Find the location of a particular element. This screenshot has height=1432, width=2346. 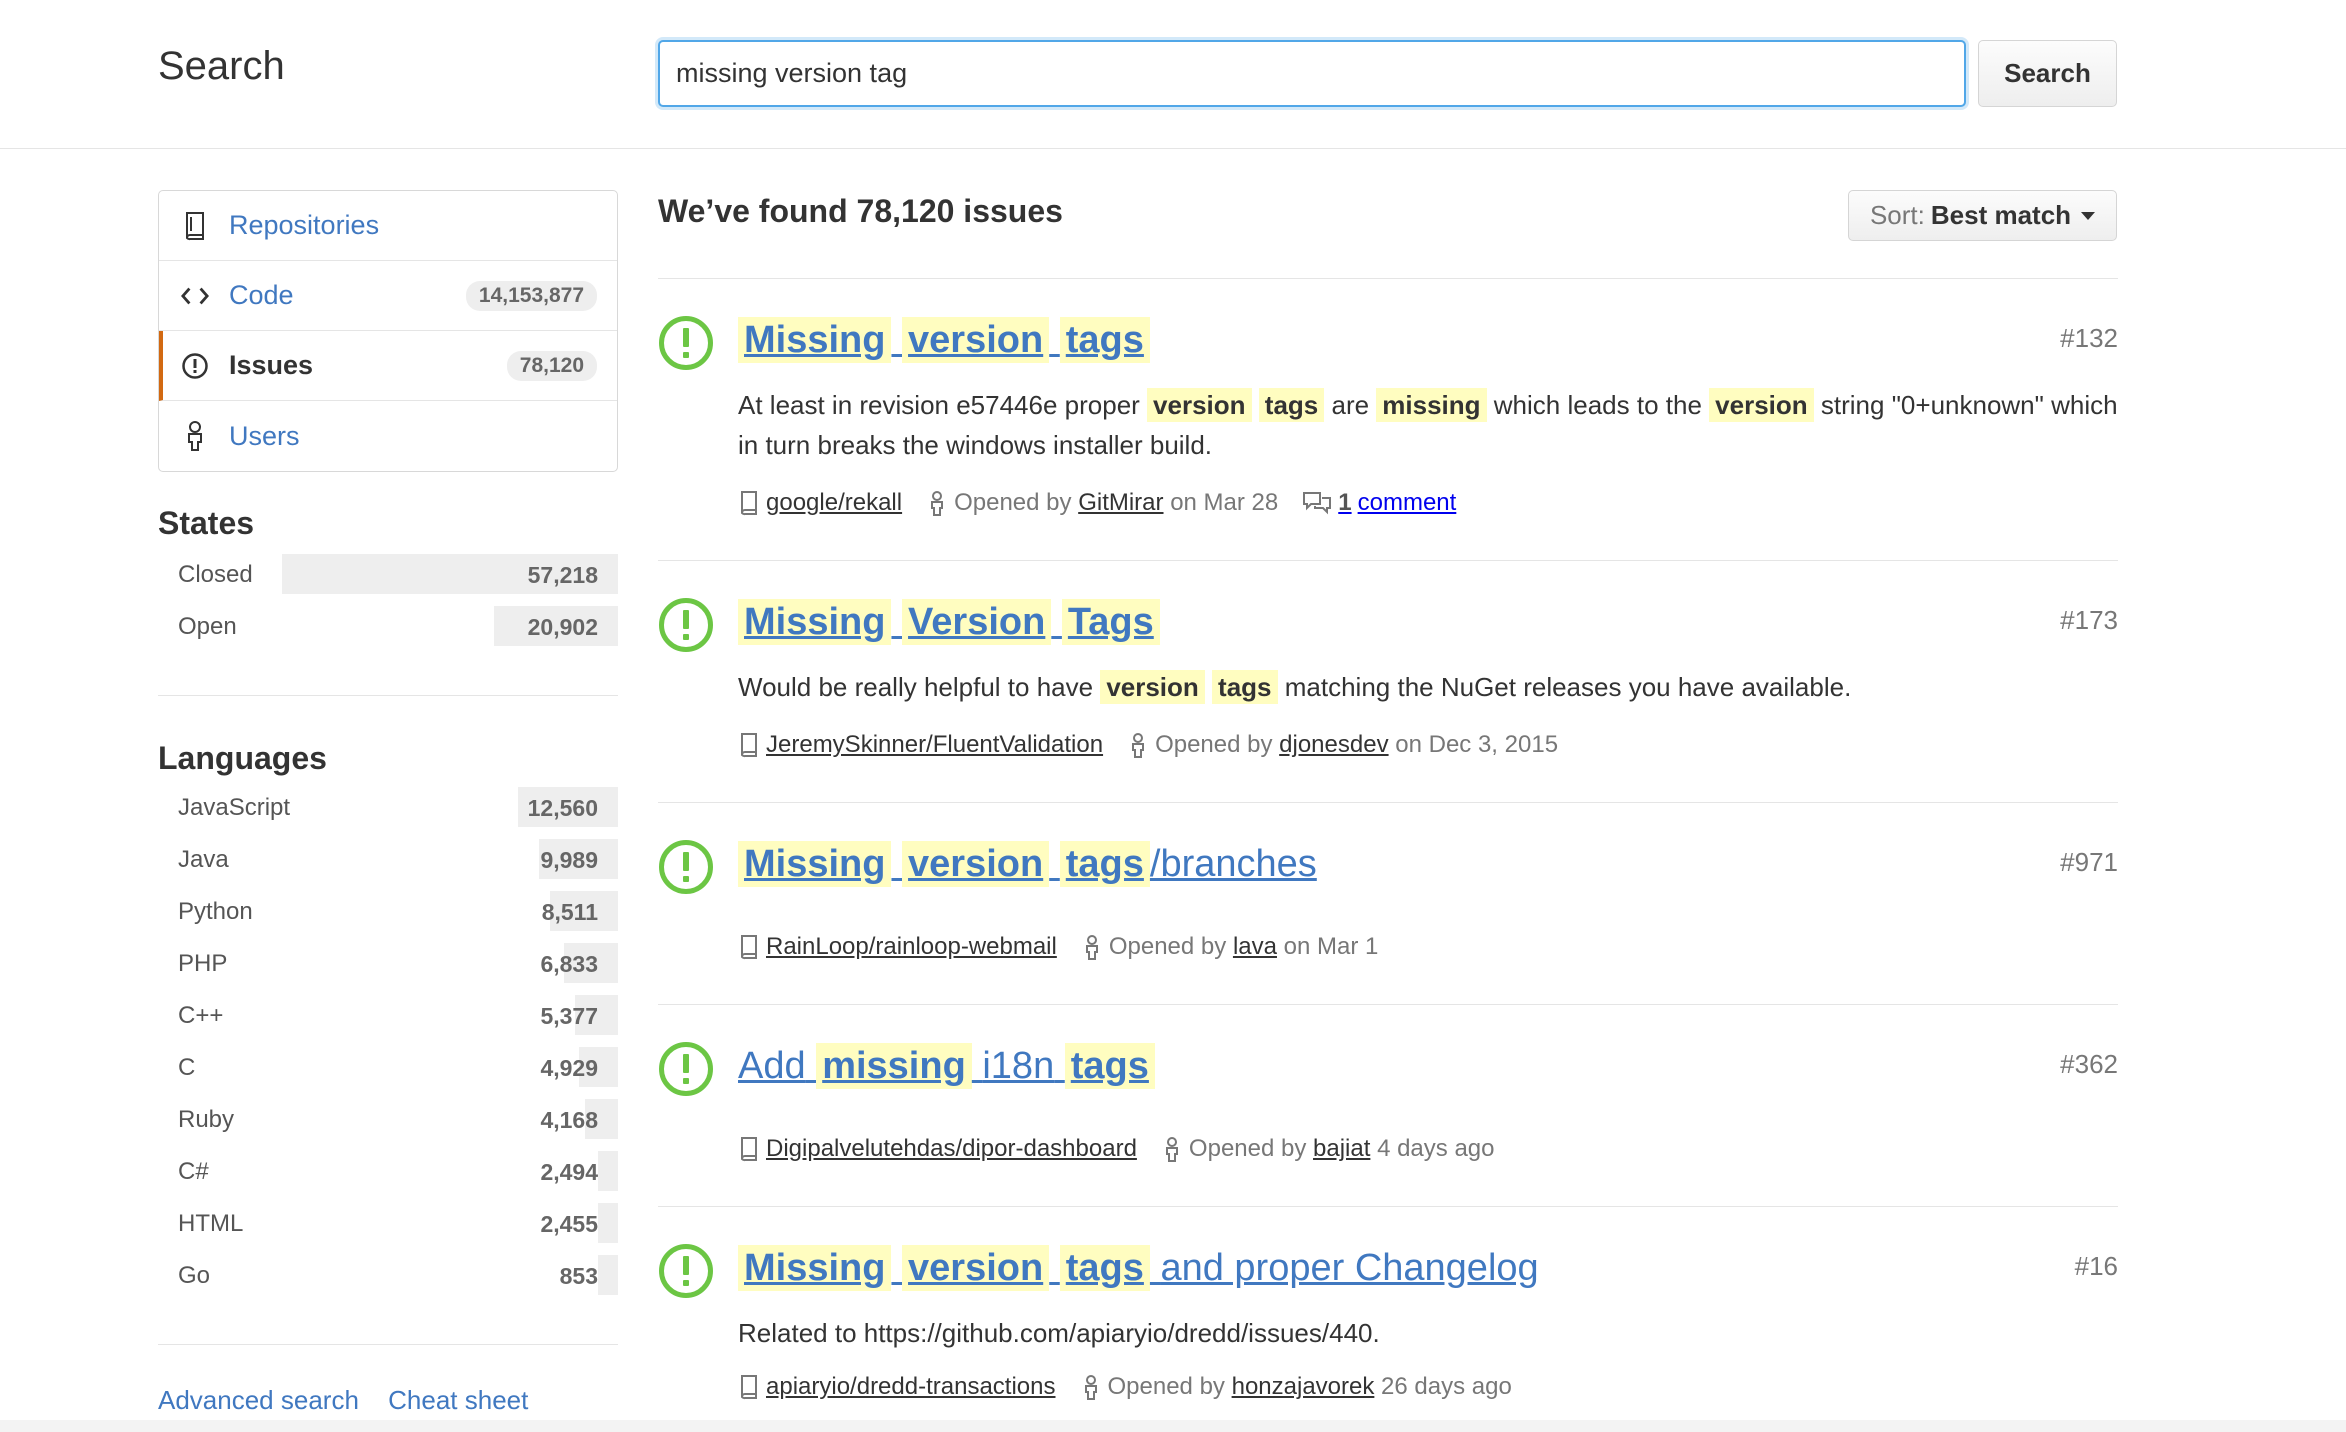

search-button: Search is located at coordinates (2047, 73).